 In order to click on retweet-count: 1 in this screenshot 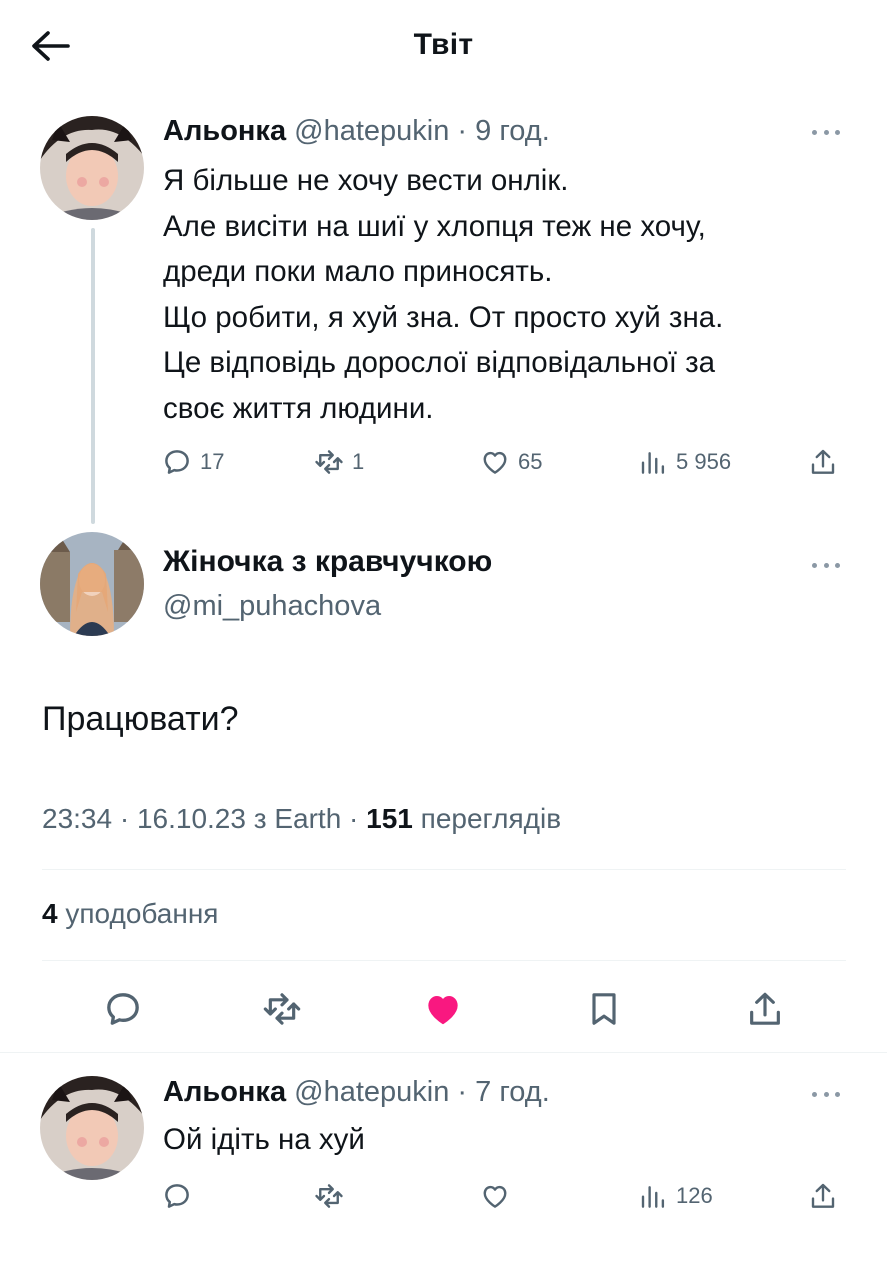, I will do `click(358, 461)`.